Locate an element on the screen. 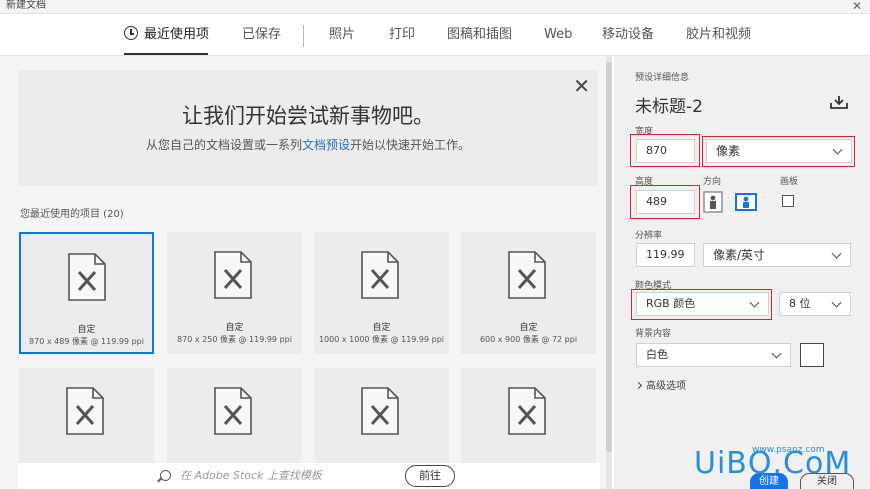 The image size is (870, 489). scrollbar-thumb is located at coordinates (609, 257).